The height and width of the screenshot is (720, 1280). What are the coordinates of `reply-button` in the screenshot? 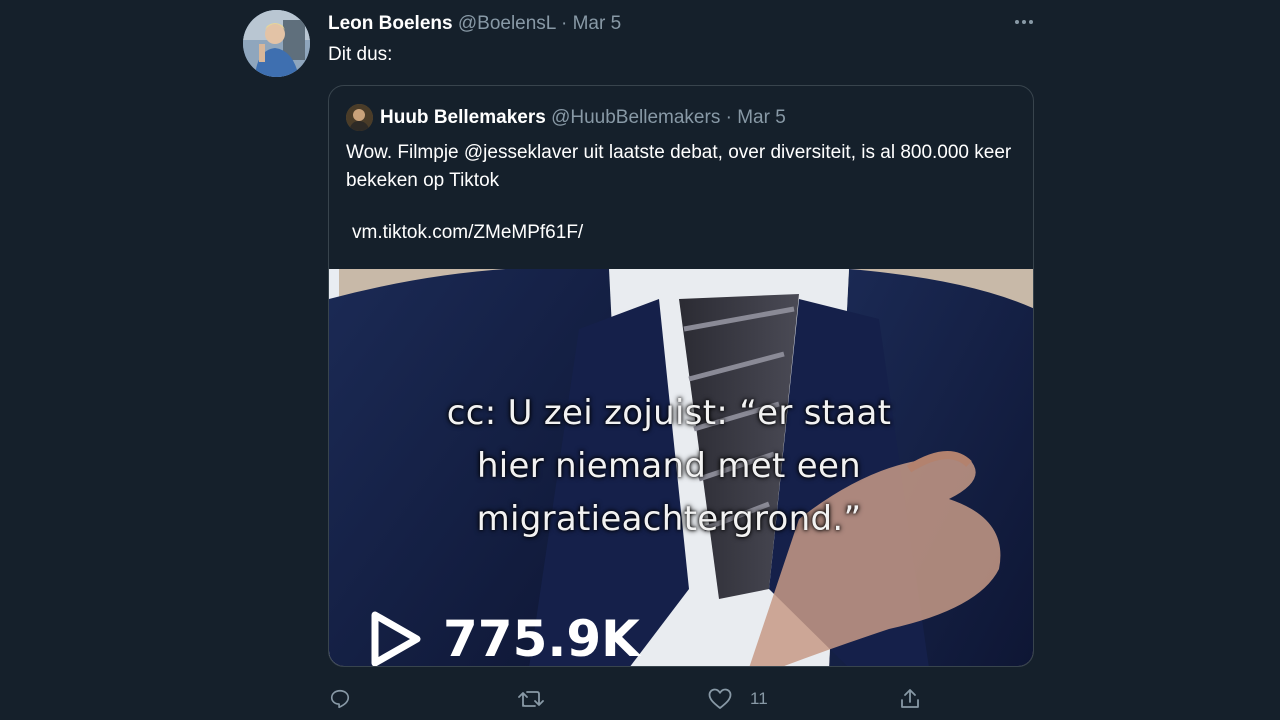 It's located at (340, 699).